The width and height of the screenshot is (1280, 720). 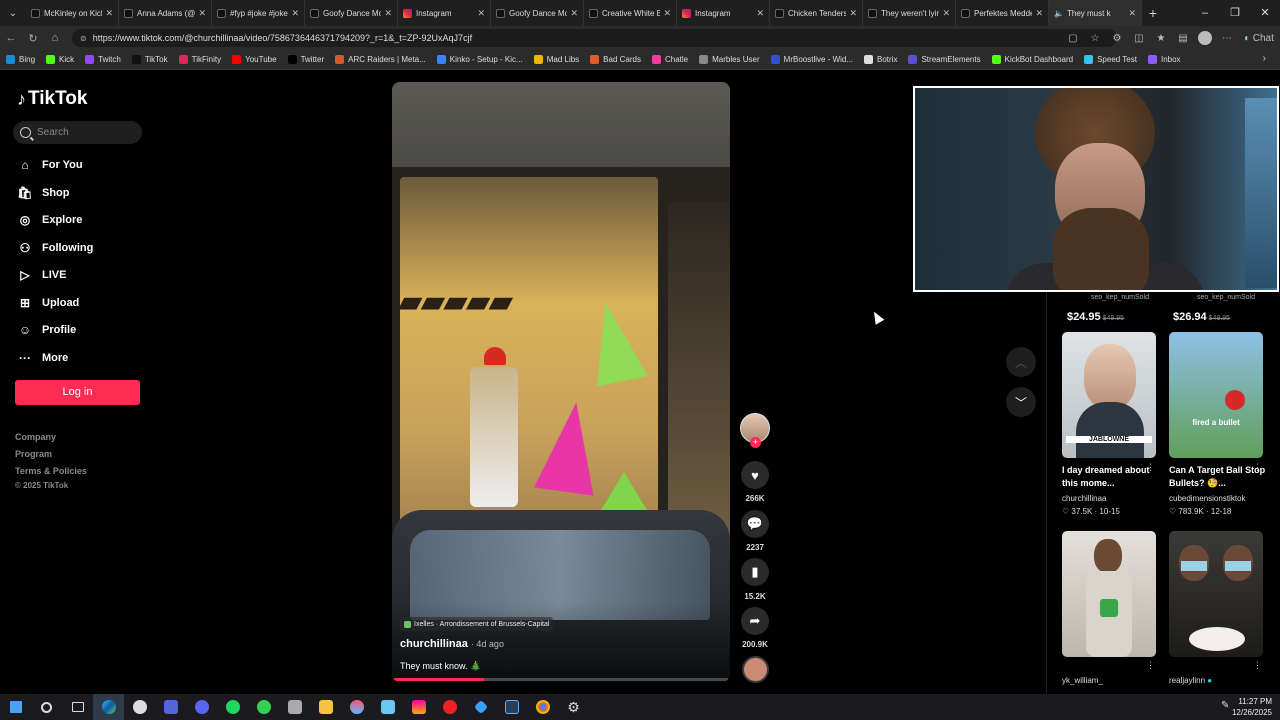 What do you see at coordinates (201, 707) in the screenshot?
I see `app-icon-discord` at bounding box center [201, 707].